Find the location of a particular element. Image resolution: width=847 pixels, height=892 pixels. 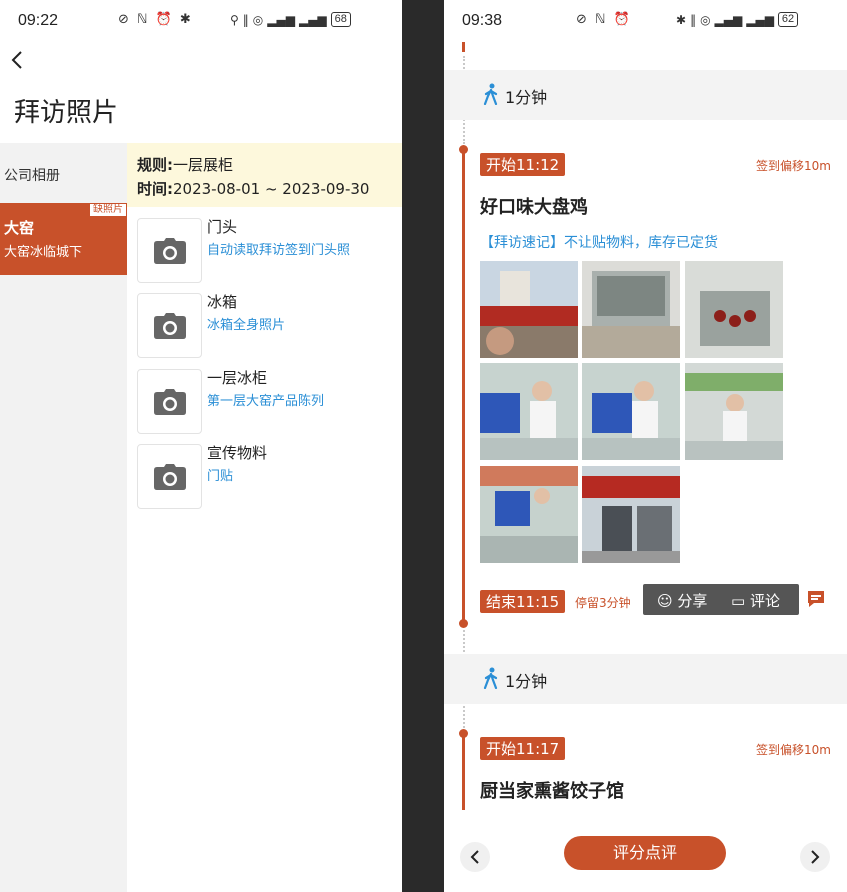

bluetooth-icon: ✱ is located at coordinates (681, 19).